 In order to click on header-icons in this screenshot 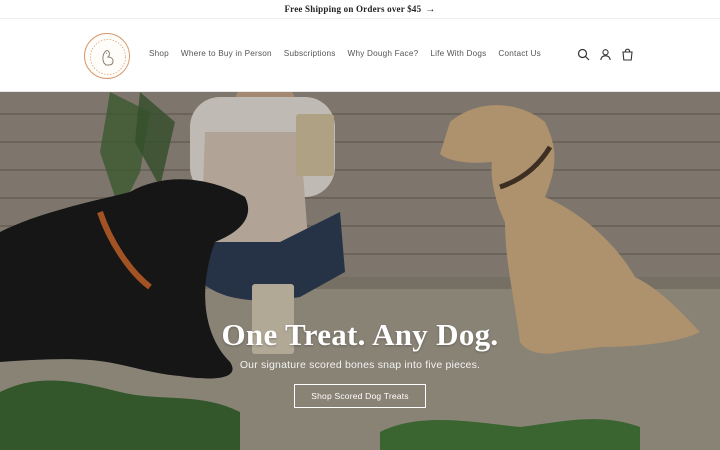, I will do `click(605, 54)`.